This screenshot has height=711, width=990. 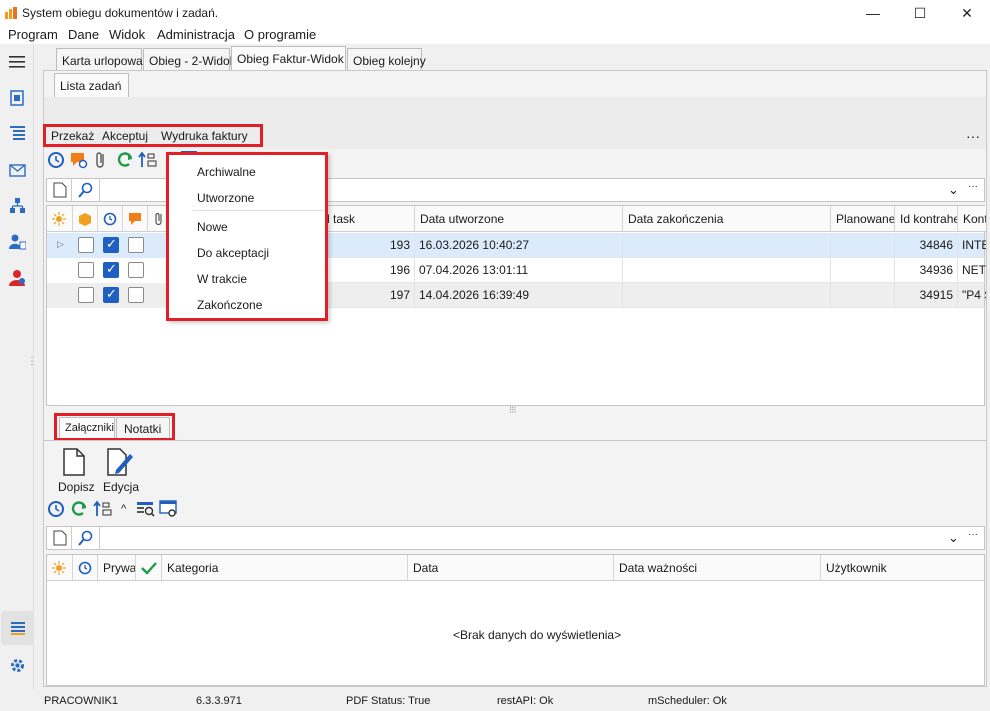 What do you see at coordinates (117, 568) in the screenshot?
I see `col-prywatna: Prywa` at bounding box center [117, 568].